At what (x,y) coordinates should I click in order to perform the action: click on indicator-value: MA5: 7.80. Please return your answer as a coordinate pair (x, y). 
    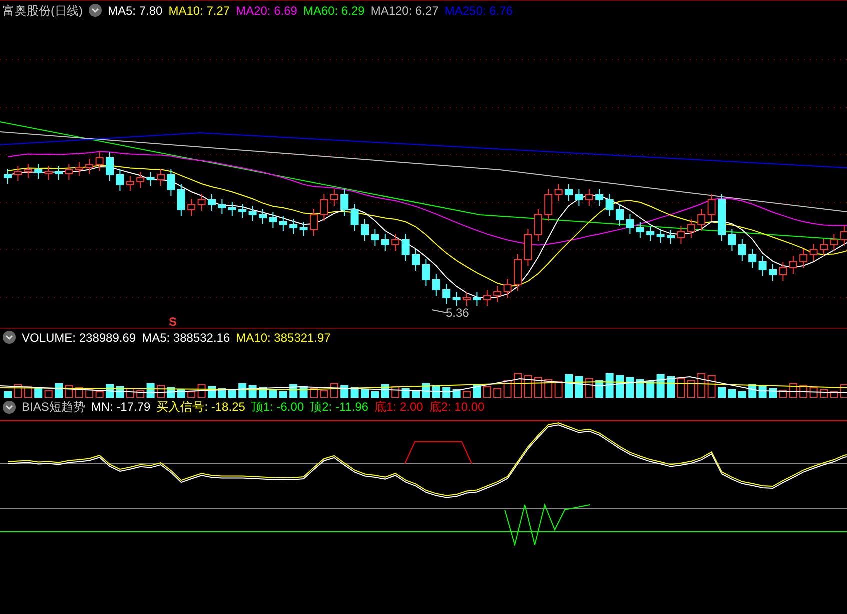
    Looking at the image, I should click on (135, 11).